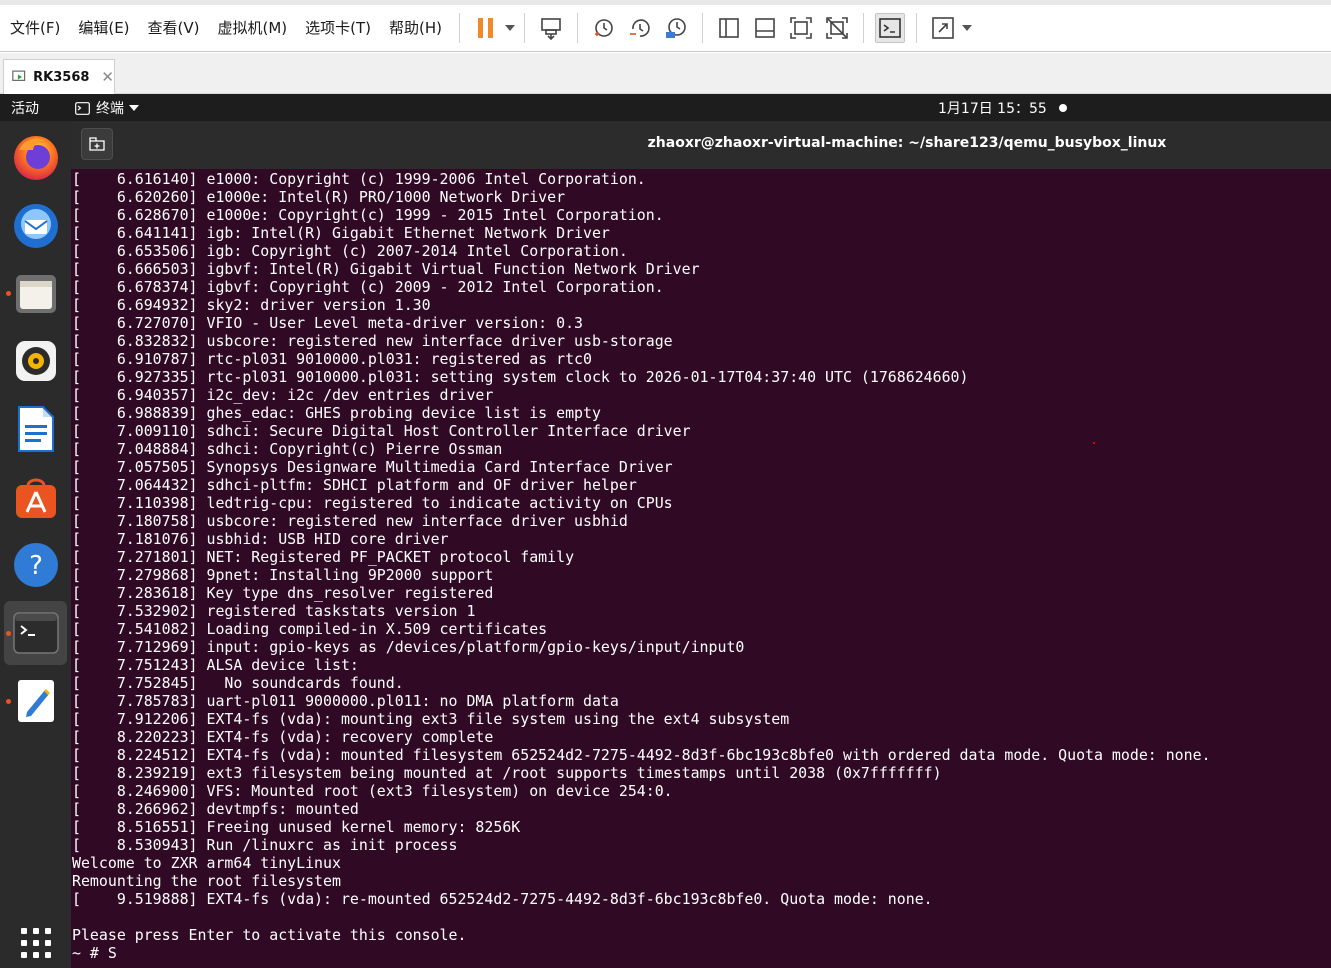 This screenshot has width=1331, height=968. I want to click on menu-file: 文件(F), so click(35, 28).